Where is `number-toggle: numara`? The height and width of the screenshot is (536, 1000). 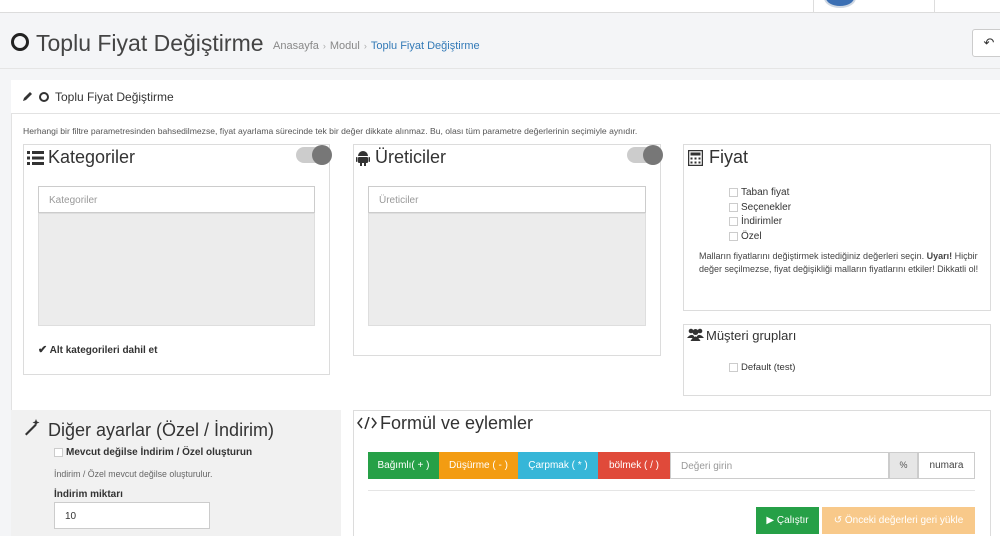
number-toggle: numara is located at coordinates (946, 465).